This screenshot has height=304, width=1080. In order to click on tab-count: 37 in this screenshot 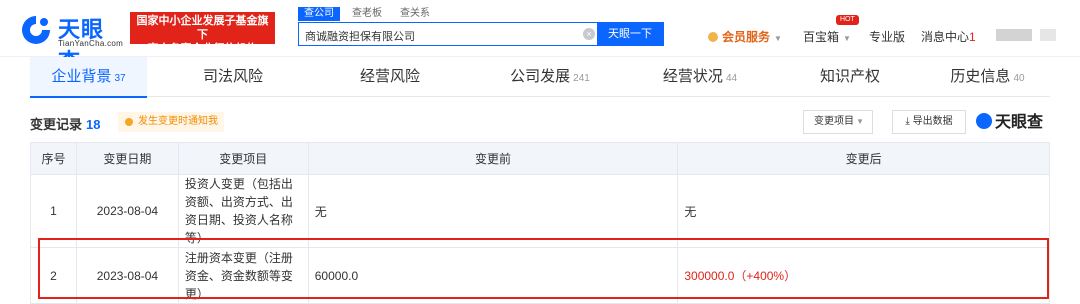, I will do `click(120, 78)`.